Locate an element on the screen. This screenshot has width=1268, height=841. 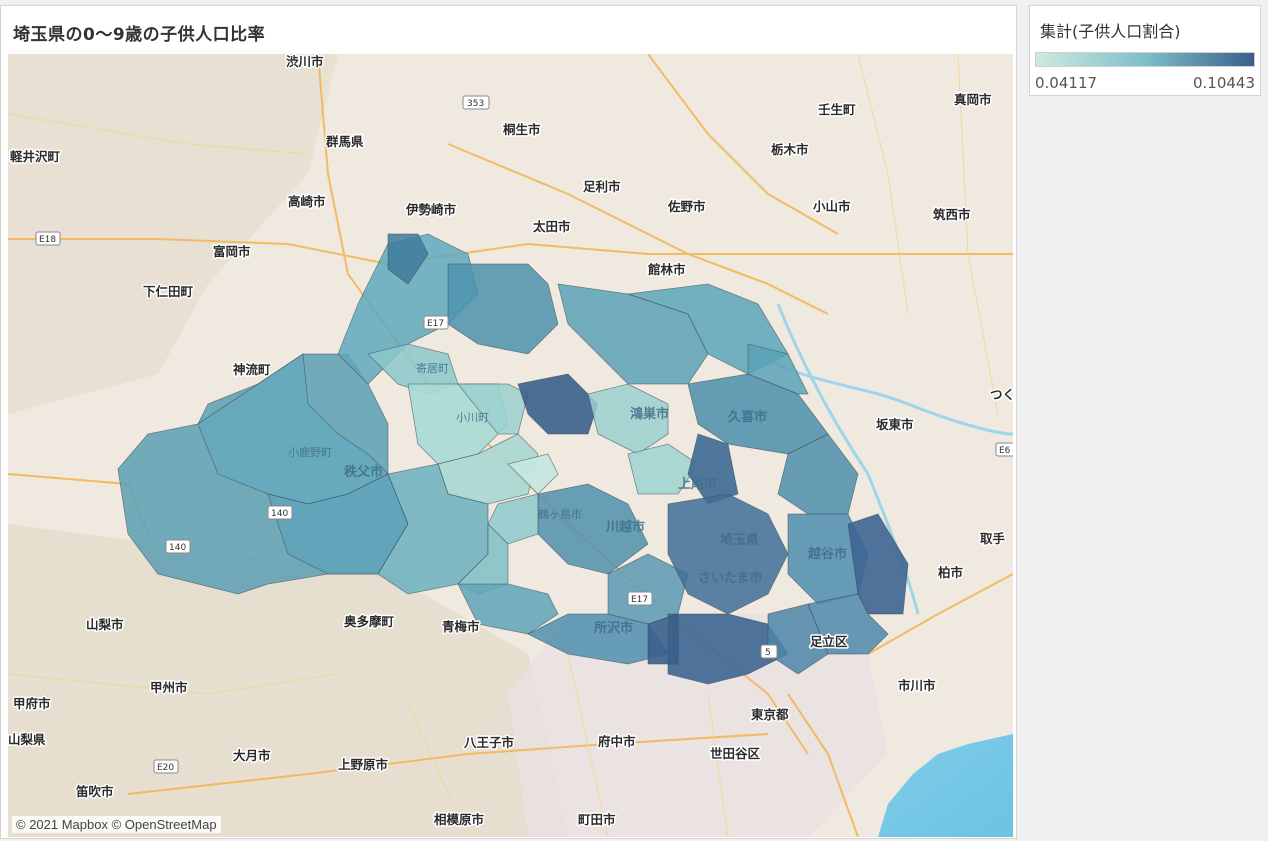
label-overlay: 久喜市 is located at coordinates (747, 417).